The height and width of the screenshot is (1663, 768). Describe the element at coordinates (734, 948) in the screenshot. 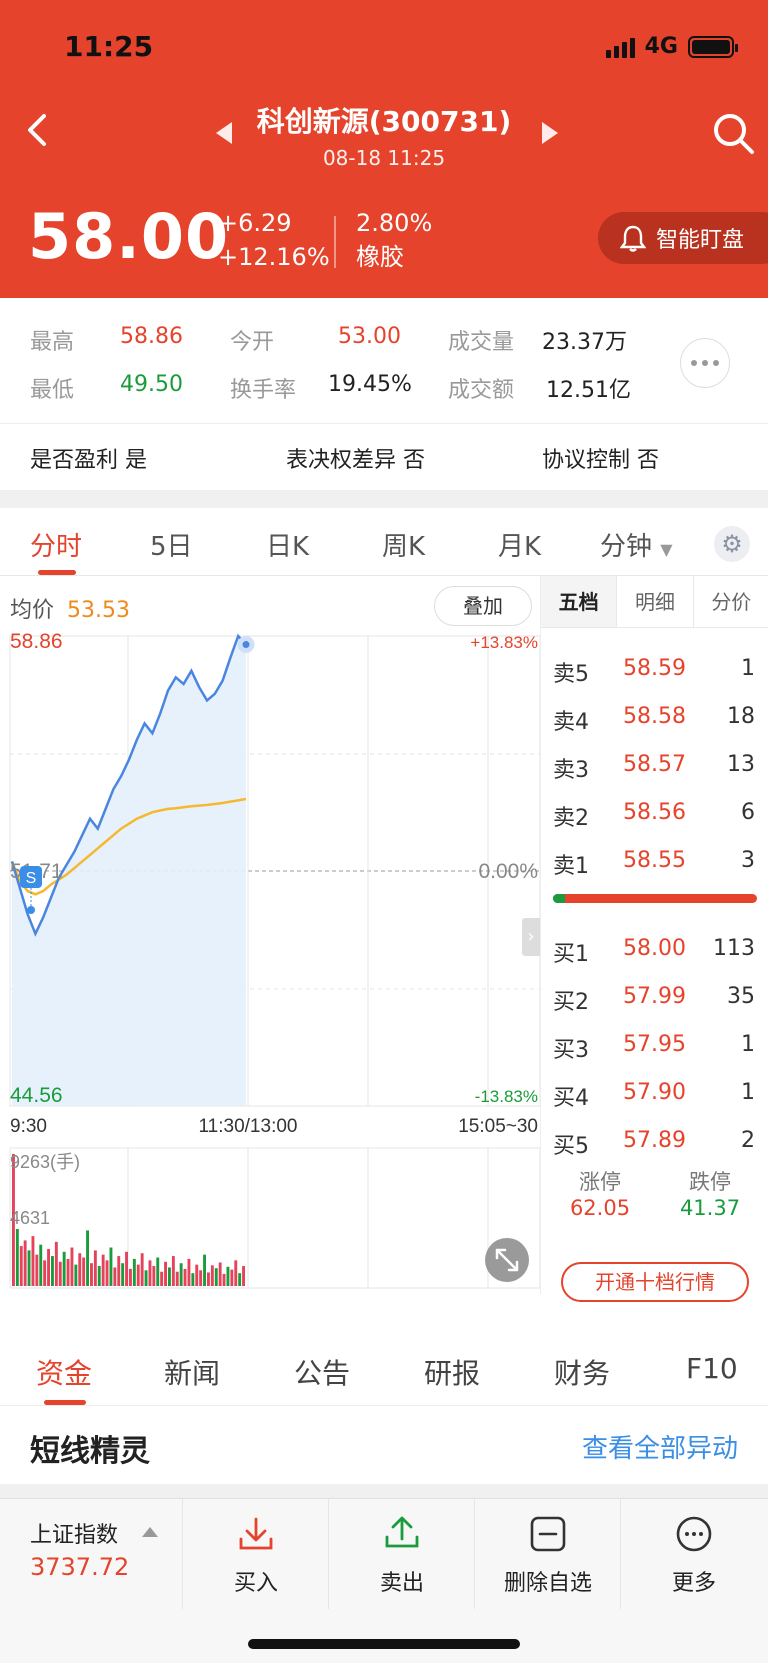

I see `bid-volume: 113` at that location.